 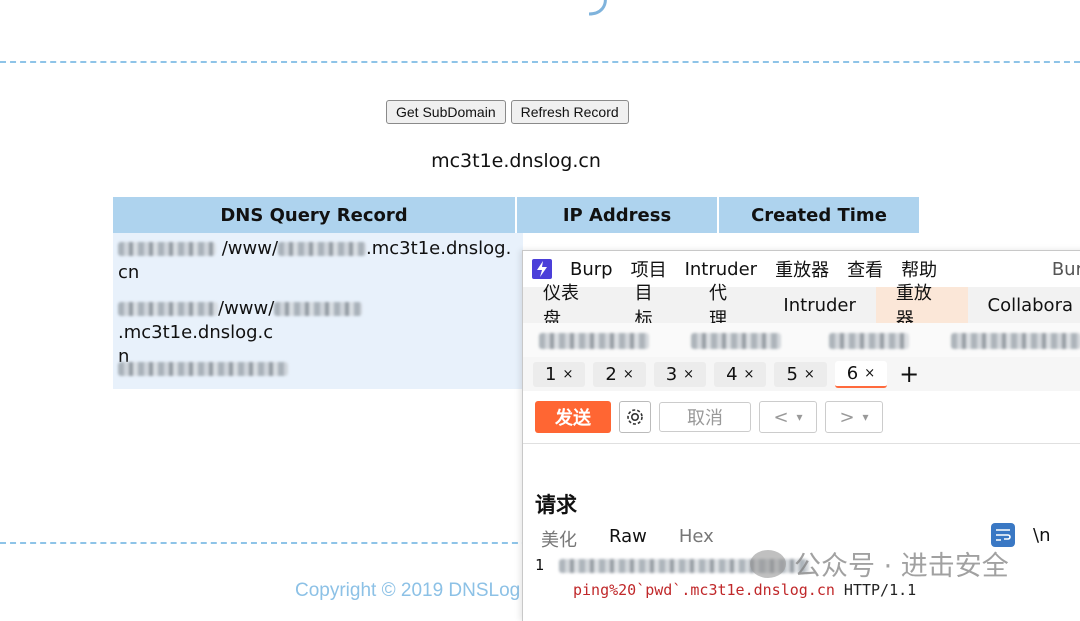 What do you see at coordinates (909, 374) in the screenshot?
I see `add-tab-icon: +` at bounding box center [909, 374].